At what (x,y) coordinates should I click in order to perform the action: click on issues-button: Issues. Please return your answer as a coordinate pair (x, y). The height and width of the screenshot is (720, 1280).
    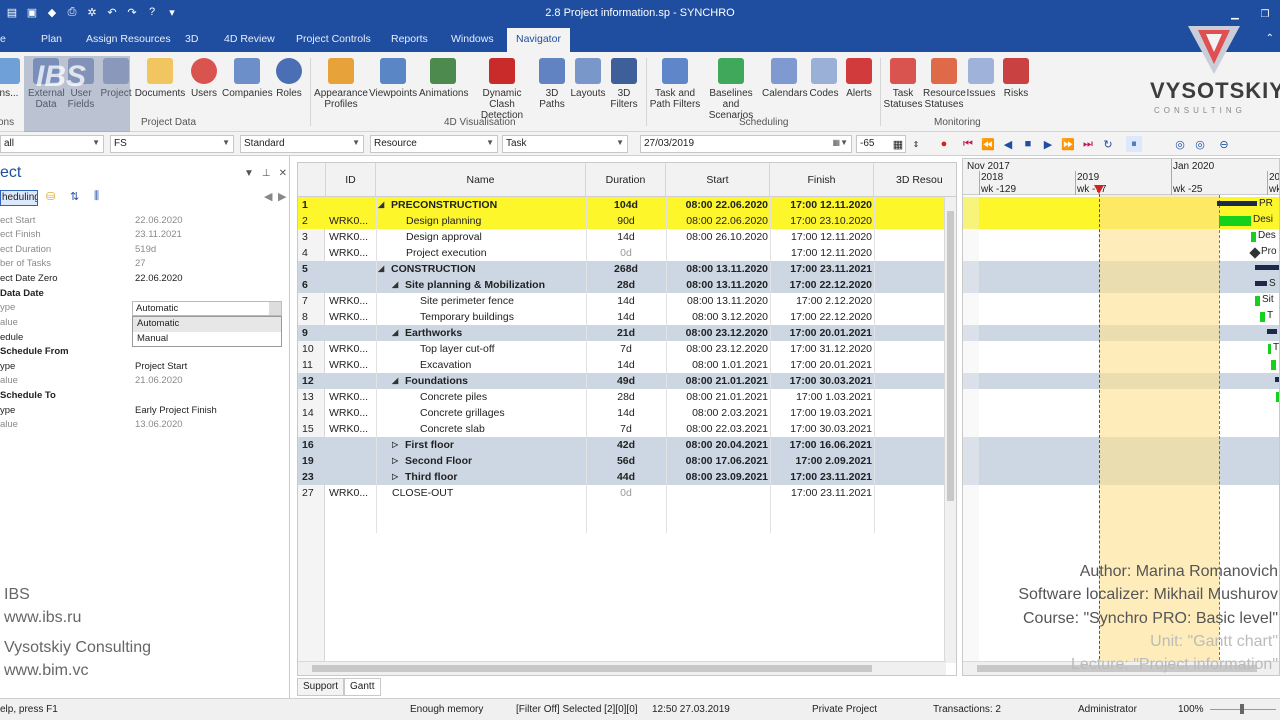
    Looking at the image, I should click on (981, 78).